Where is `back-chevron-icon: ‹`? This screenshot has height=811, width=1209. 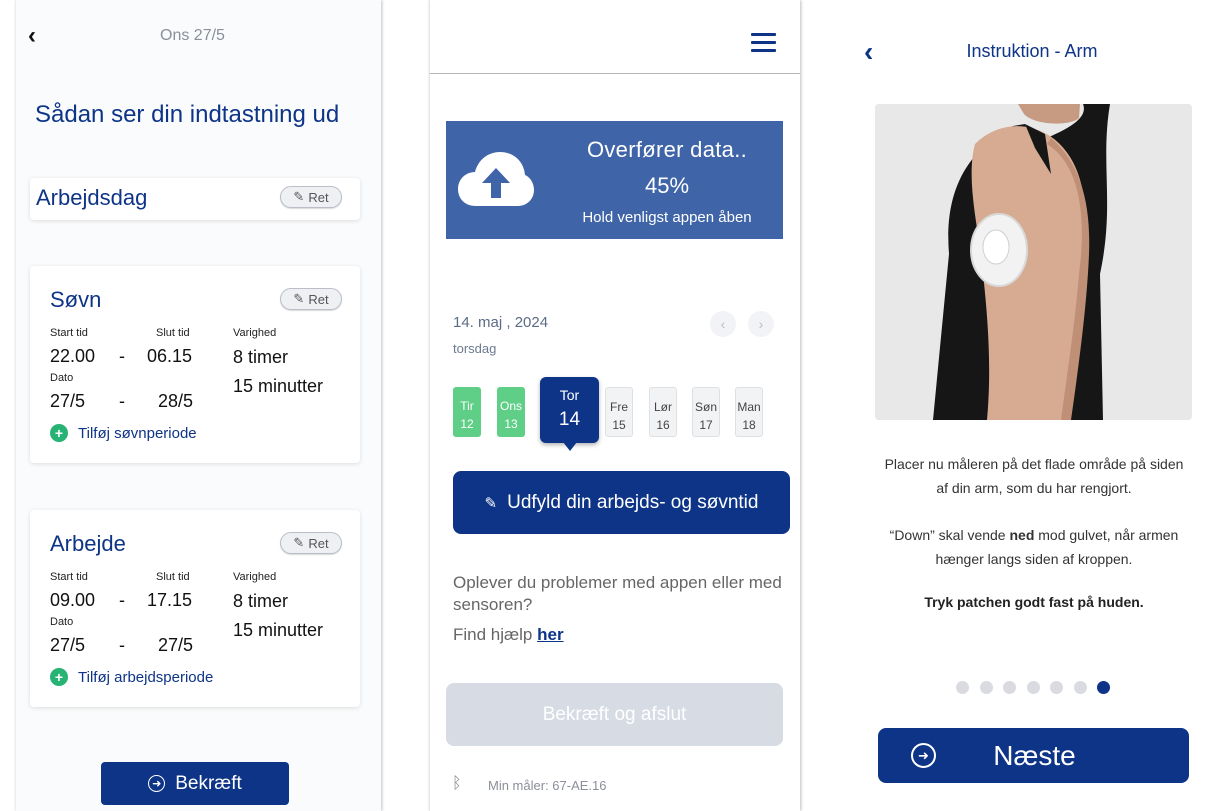 back-chevron-icon: ‹ is located at coordinates (32, 36).